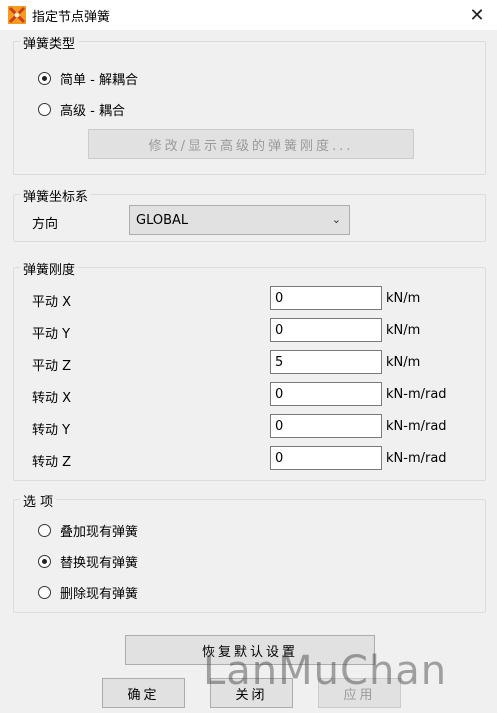 This screenshot has width=497, height=713. What do you see at coordinates (52, 462) in the screenshot?
I see `stiffness-label-rz: 转动 Z` at bounding box center [52, 462].